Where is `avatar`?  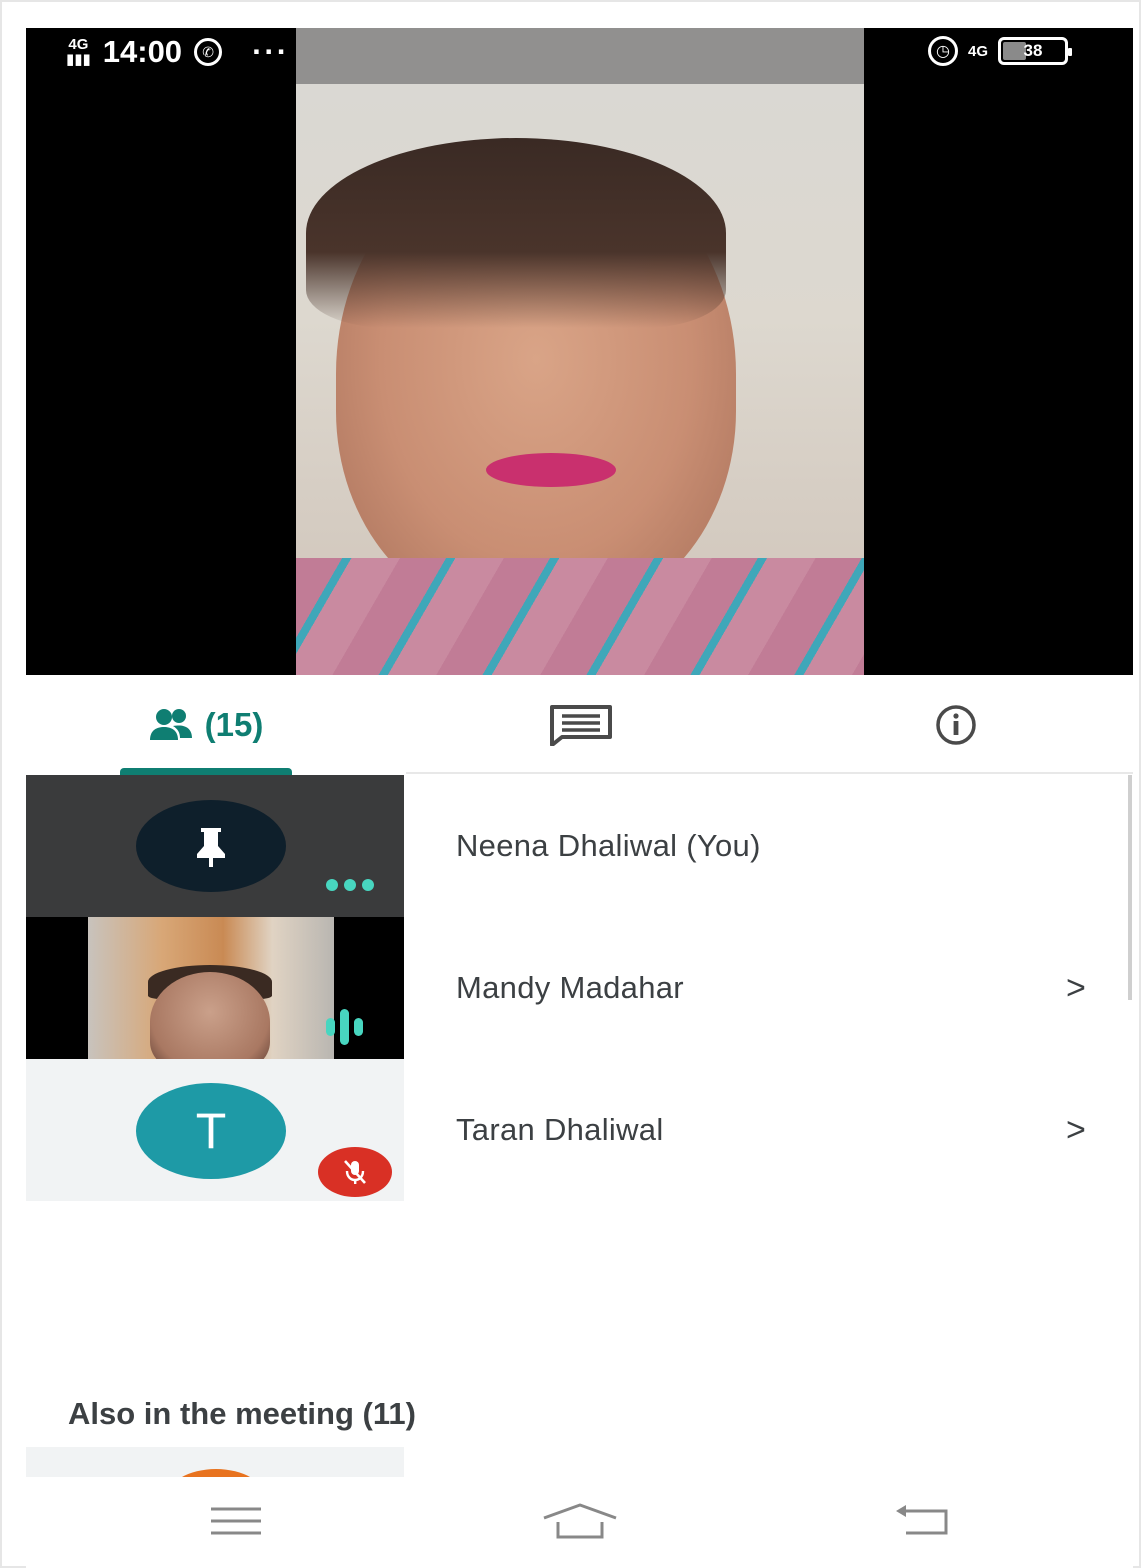 avatar is located at coordinates (216, 1473).